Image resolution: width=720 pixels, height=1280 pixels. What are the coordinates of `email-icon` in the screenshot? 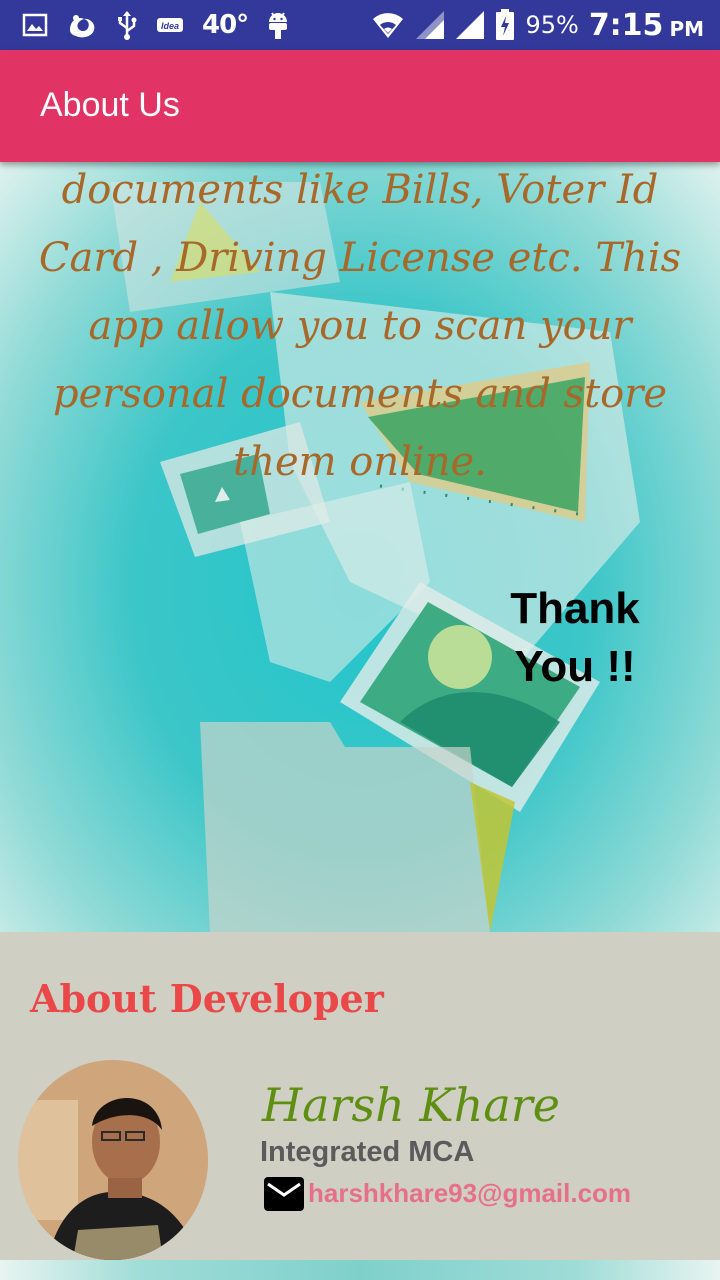 It's located at (284, 1194).